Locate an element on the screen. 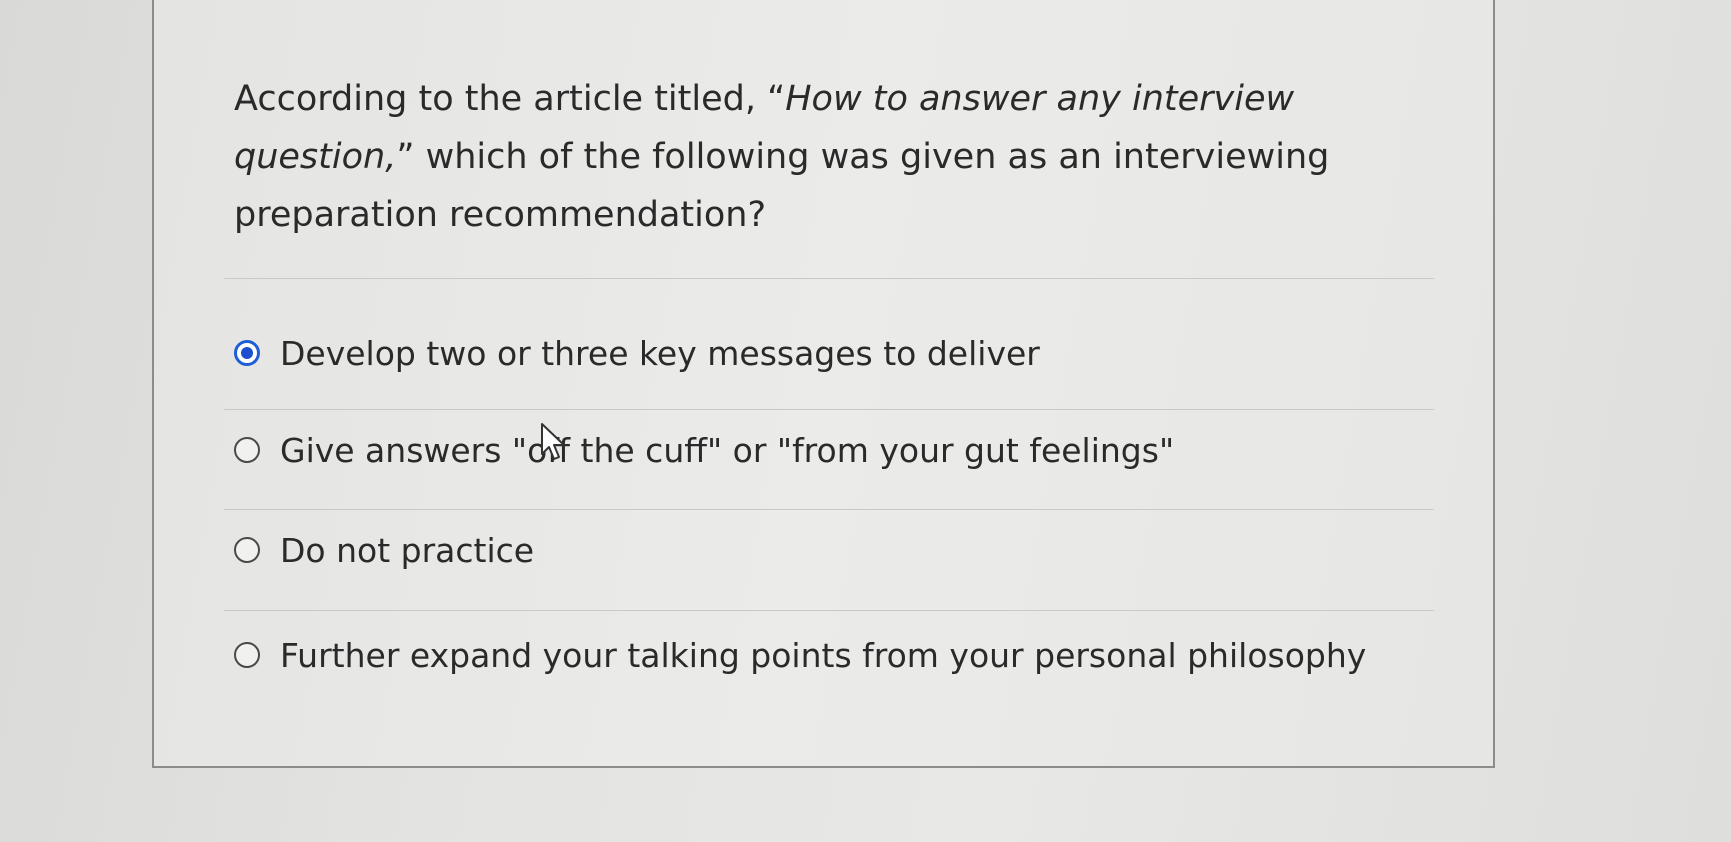  question-prefix: According to the article titled, “ is located at coordinates (510, 99).